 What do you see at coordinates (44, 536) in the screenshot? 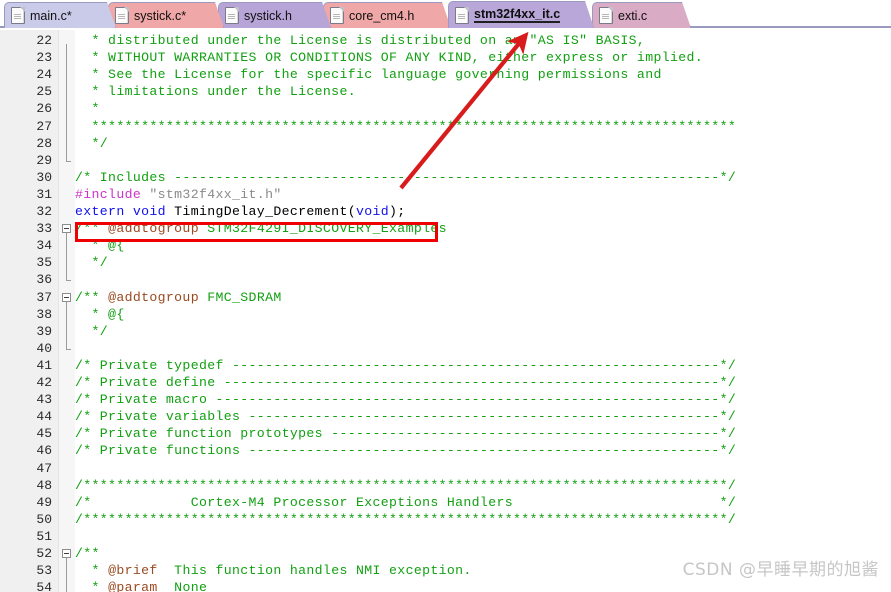
I see `line-number: 51` at bounding box center [44, 536].